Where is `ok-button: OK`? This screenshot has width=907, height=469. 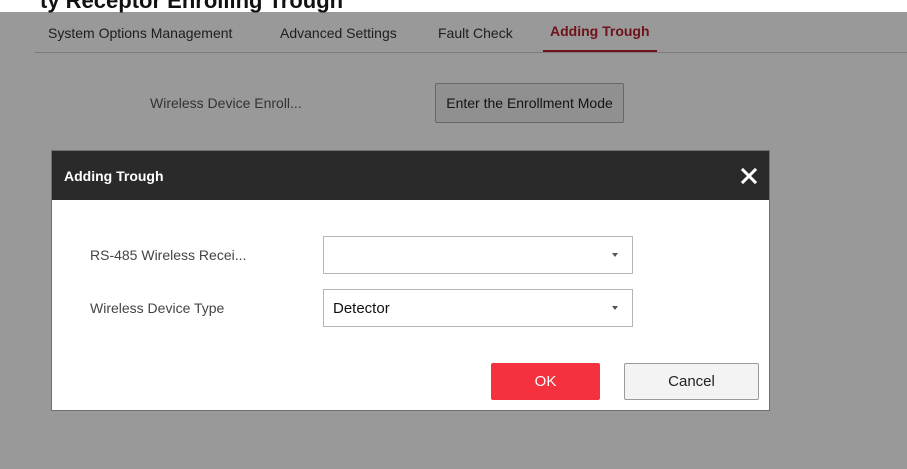 ok-button: OK is located at coordinates (545, 381).